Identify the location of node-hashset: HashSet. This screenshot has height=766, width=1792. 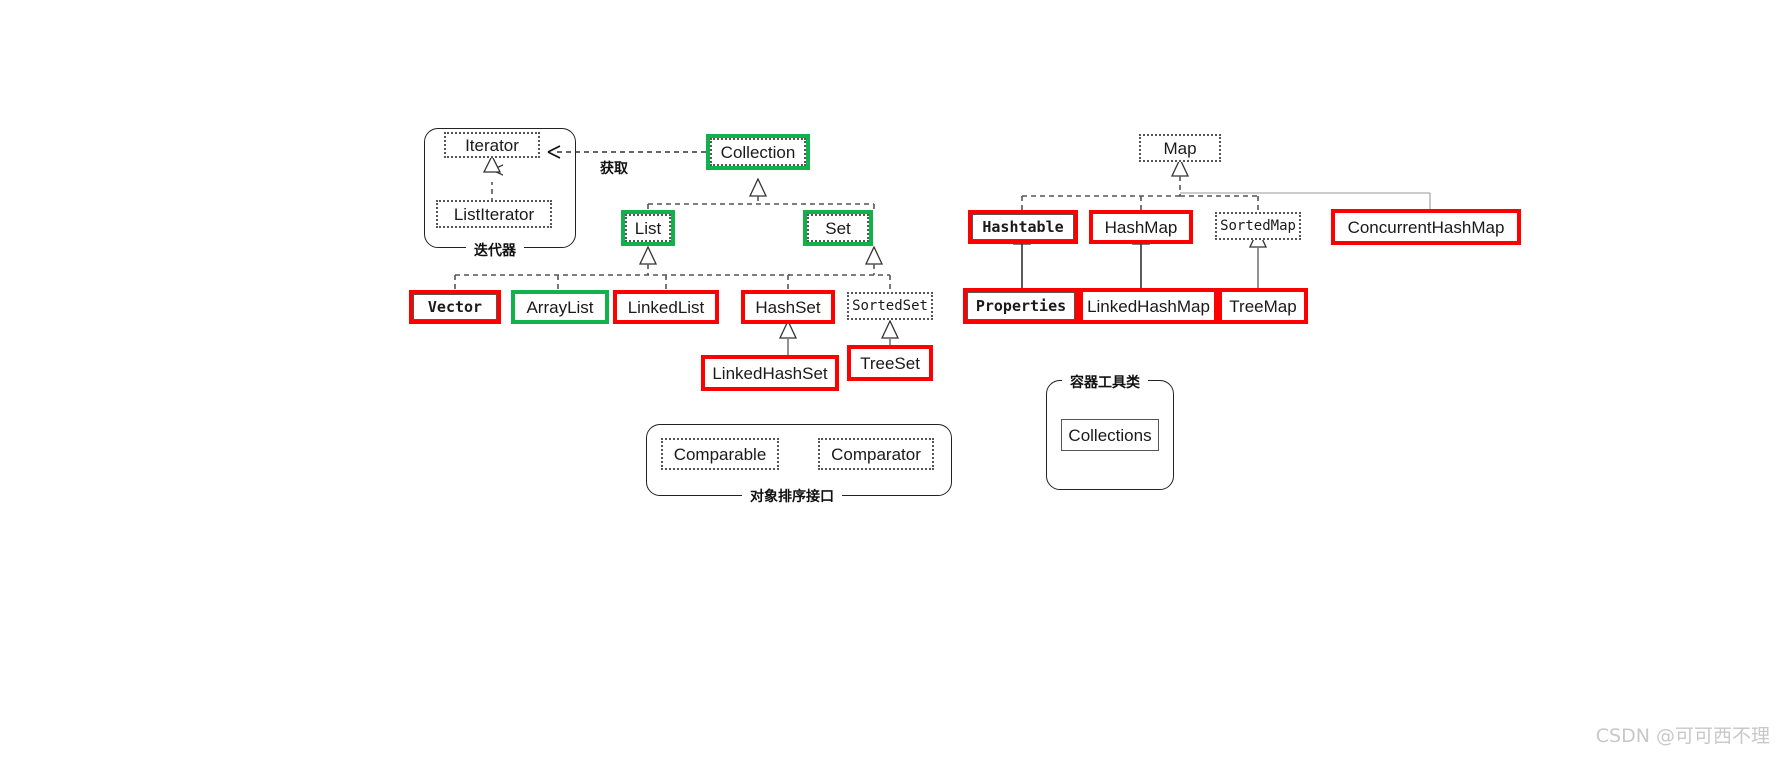
(788, 307).